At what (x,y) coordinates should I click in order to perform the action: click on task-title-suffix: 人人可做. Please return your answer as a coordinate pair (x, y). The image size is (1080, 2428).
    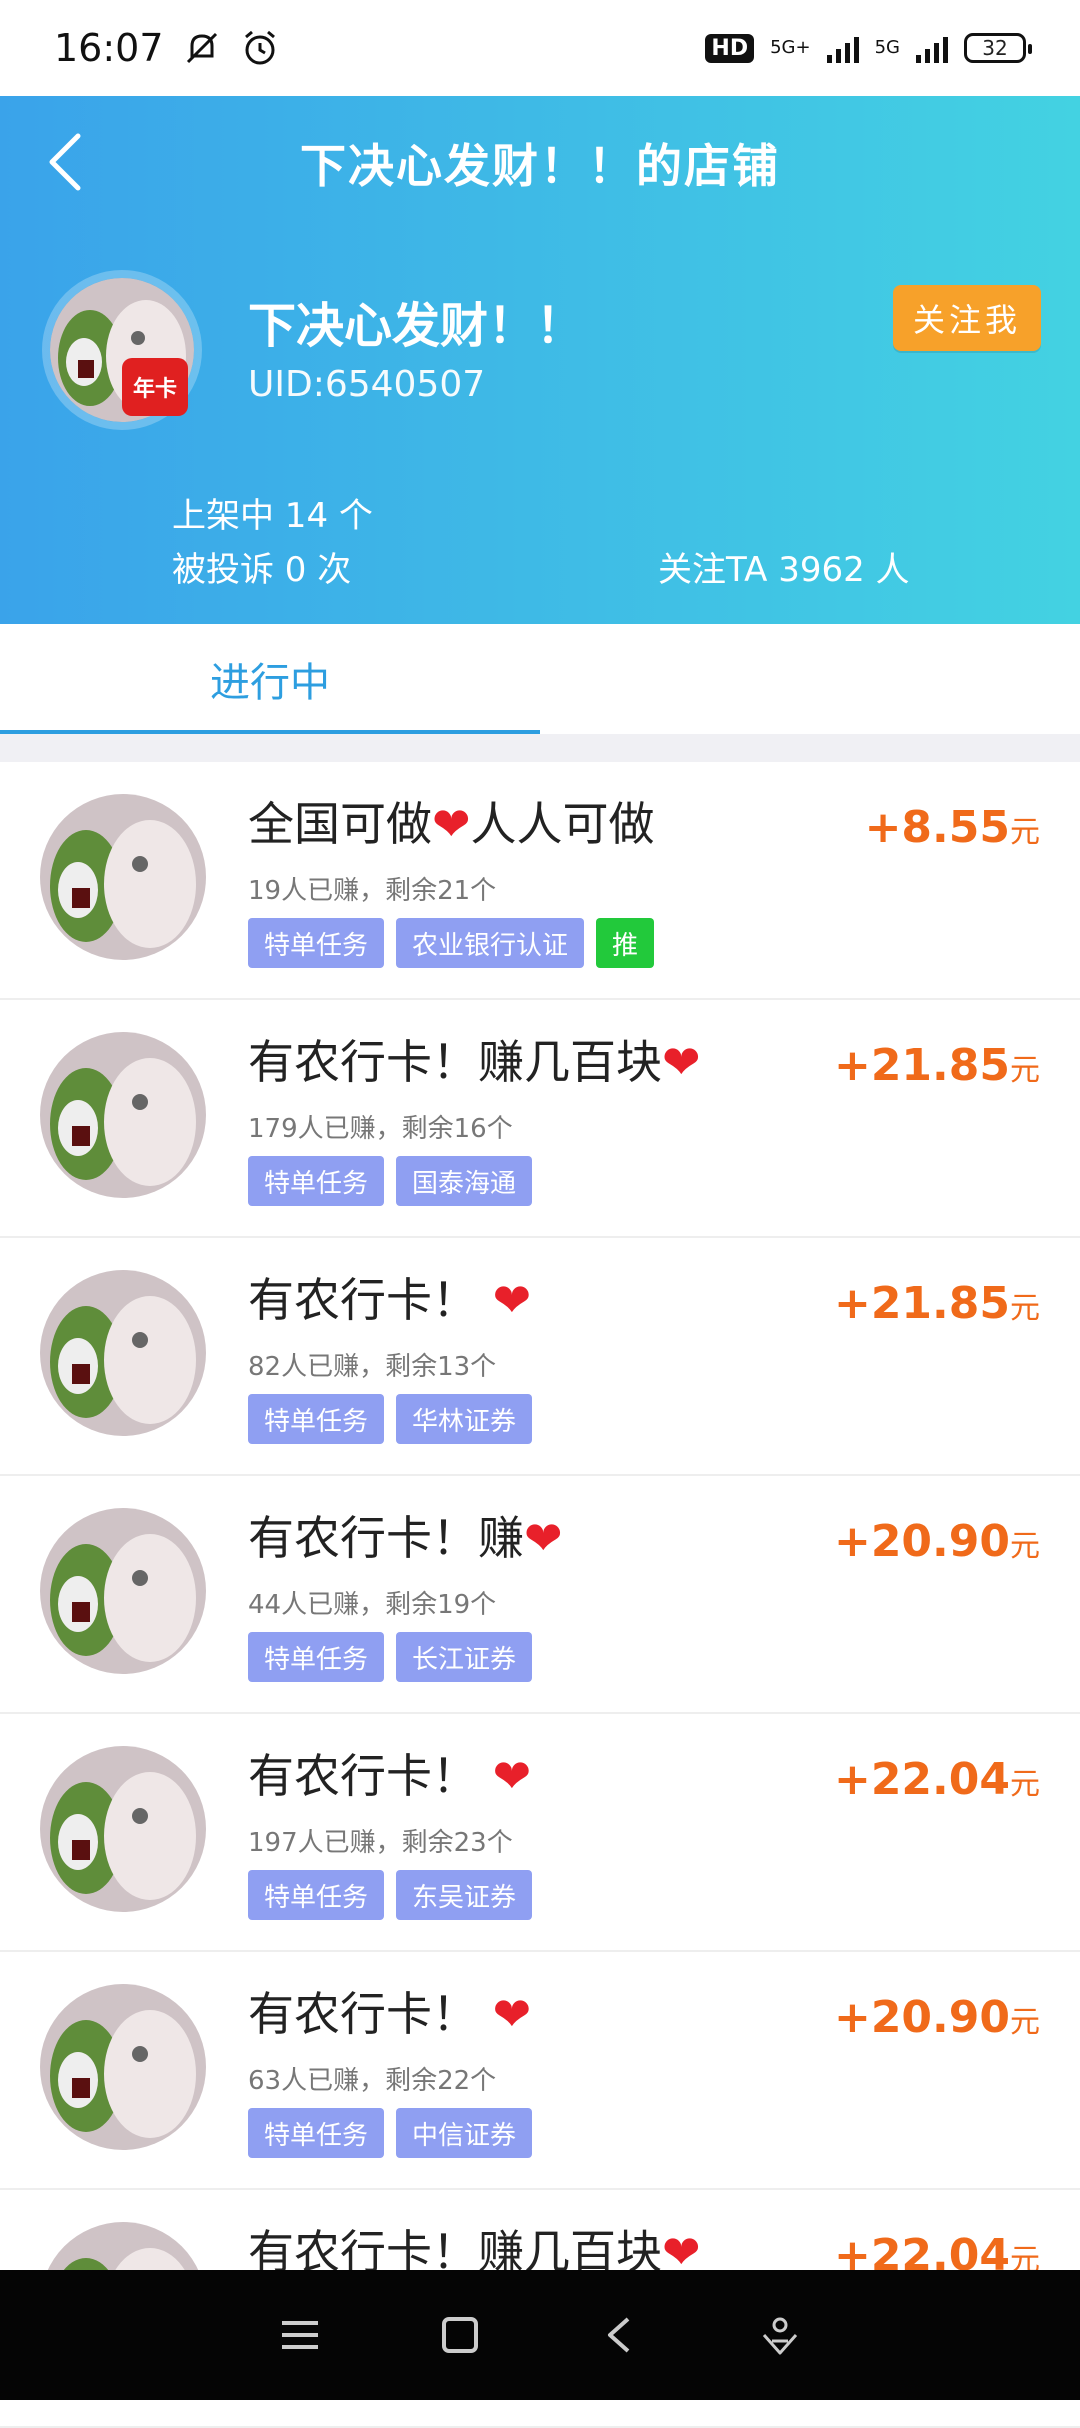
    Looking at the image, I should click on (562, 824).